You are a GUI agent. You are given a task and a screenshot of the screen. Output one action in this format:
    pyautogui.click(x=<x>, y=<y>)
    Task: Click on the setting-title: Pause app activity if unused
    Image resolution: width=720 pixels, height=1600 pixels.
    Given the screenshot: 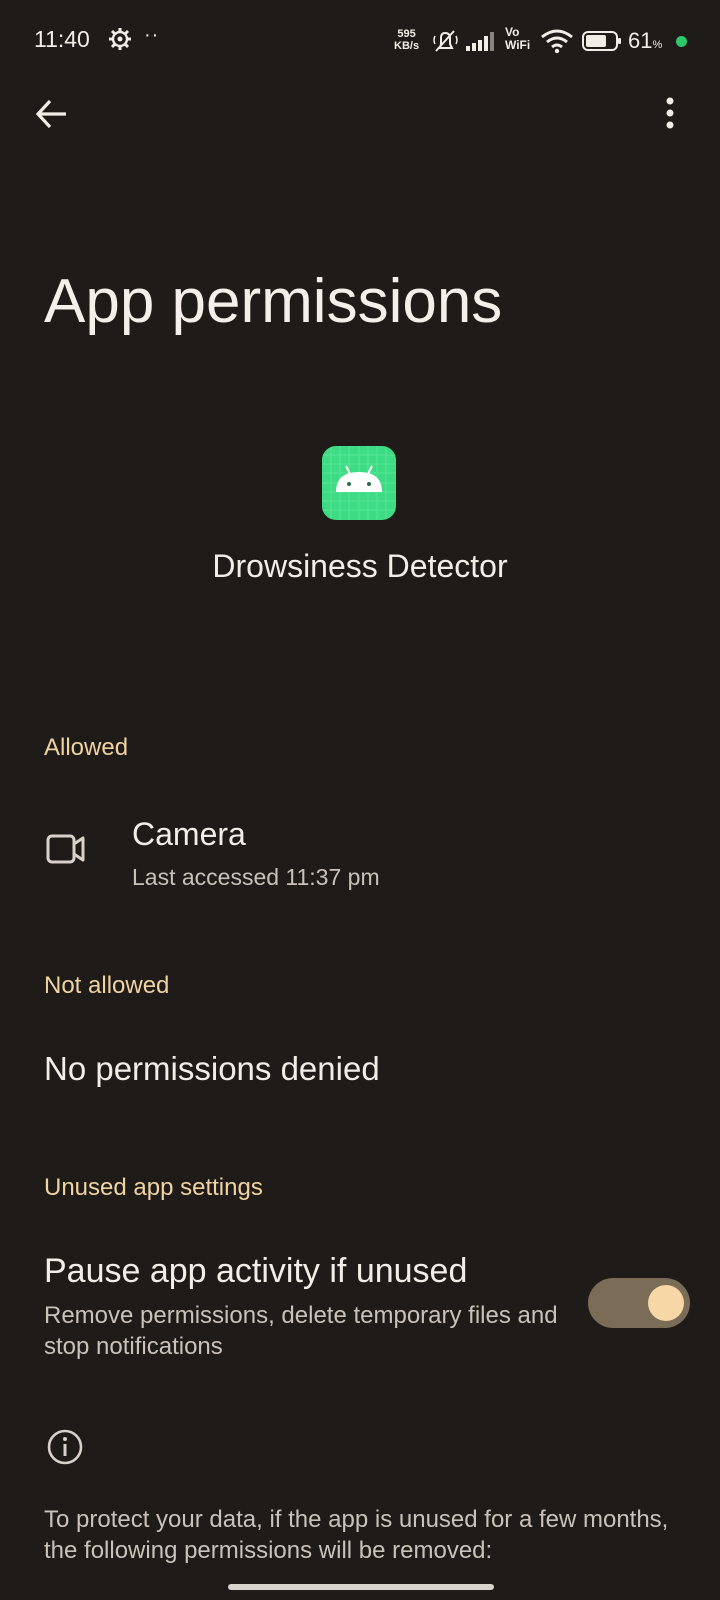 What is the action you would take?
    pyautogui.click(x=256, y=1271)
    